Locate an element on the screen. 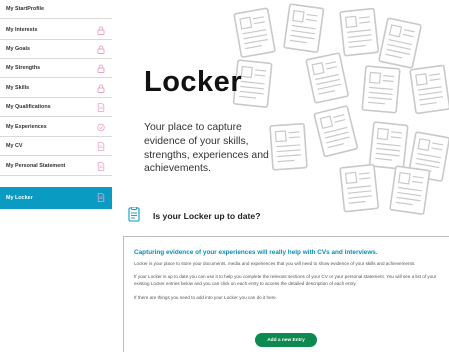 This screenshot has height=352, width=449. sidebar-item-label: My Skills is located at coordinates (18, 87).